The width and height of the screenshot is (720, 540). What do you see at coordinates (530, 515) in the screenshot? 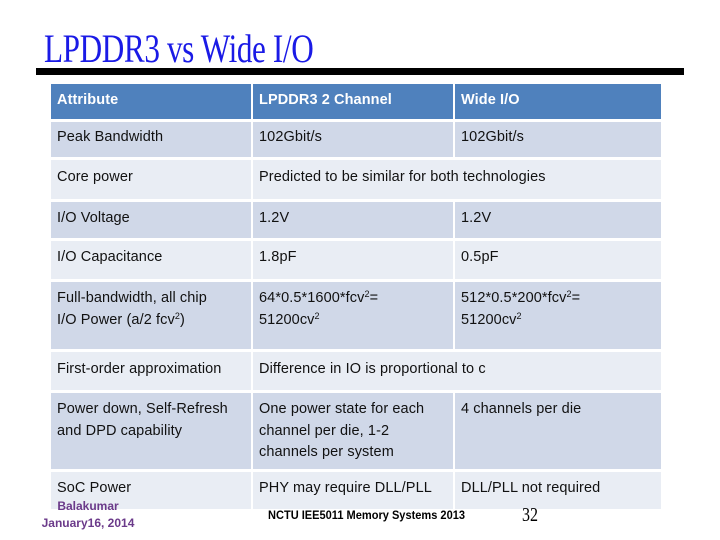
I see `page-number: 32` at bounding box center [530, 515].